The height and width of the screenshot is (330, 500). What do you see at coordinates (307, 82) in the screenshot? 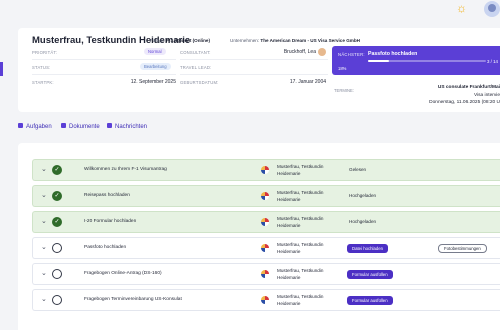
I see `birthdate-value: 17. Januar 2004` at bounding box center [307, 82].